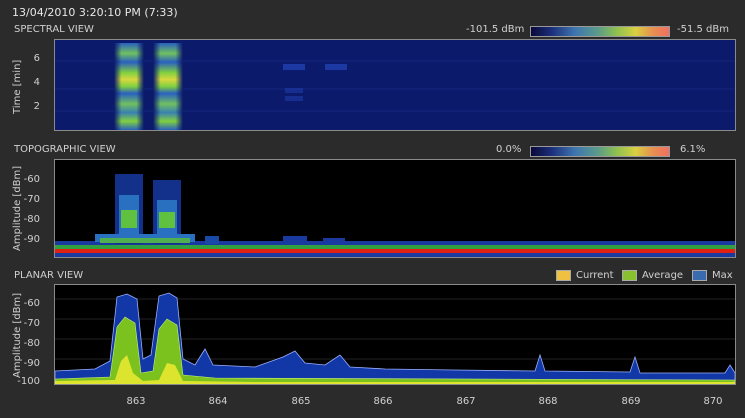 This screenshot has width=745, height=418. Describe the element at coordinates (36, 58) in the screenshot. I see `spectral-ytick: 6` at that location.